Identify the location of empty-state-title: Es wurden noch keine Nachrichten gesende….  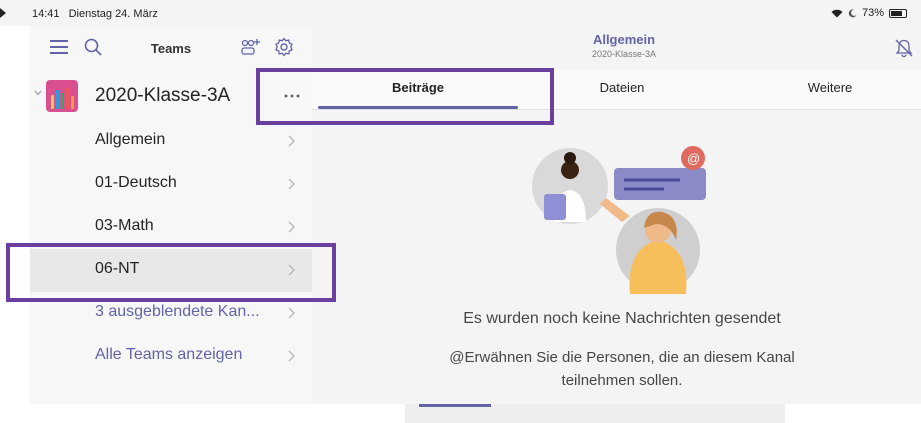
(622, 318).